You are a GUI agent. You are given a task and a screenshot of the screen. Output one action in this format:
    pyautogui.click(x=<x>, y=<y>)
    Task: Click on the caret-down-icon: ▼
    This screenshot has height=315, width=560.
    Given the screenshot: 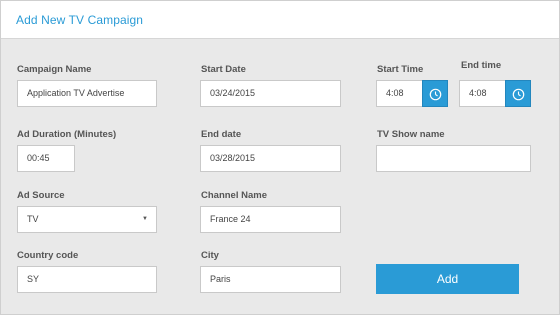 What is the action you would take?
    pyautogui.click(x=145, y=219)
    